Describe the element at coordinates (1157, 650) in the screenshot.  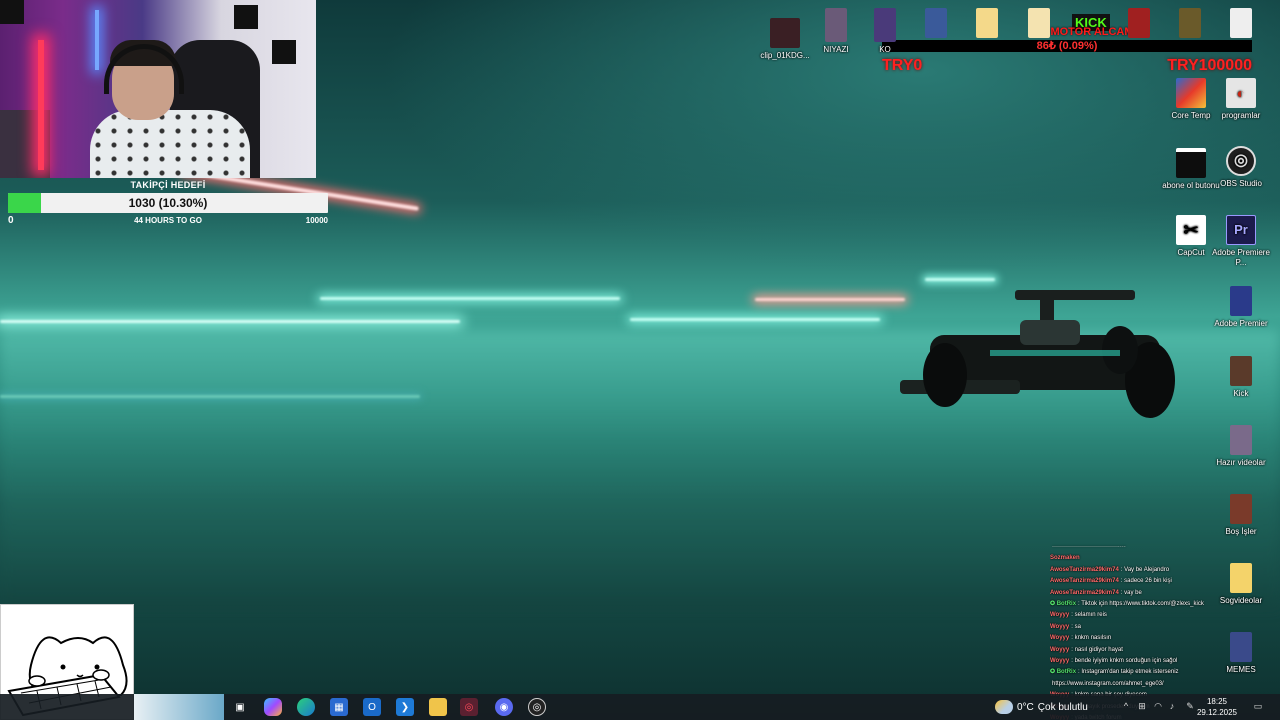
I see `chat-message: Woyyy: nasıl gidiyor hayat` at that location.